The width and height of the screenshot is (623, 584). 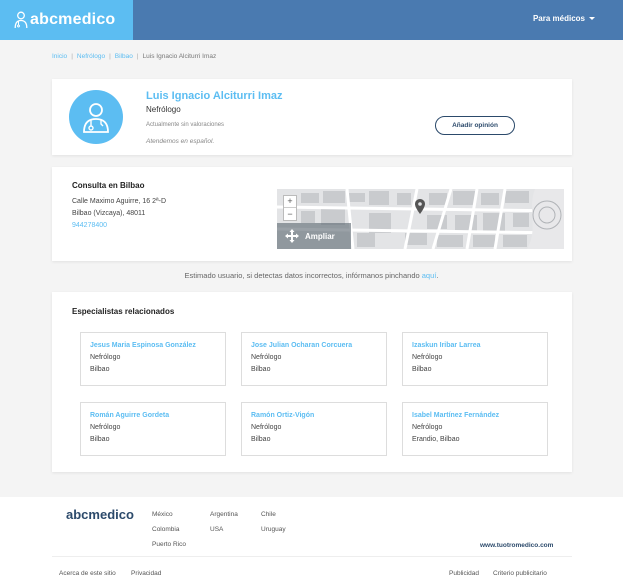 What do you see at coordinates (436, 439) in the screenshot?
I see `specialist-city: Erandio, Bilbao` at bounding box center [436, 439].